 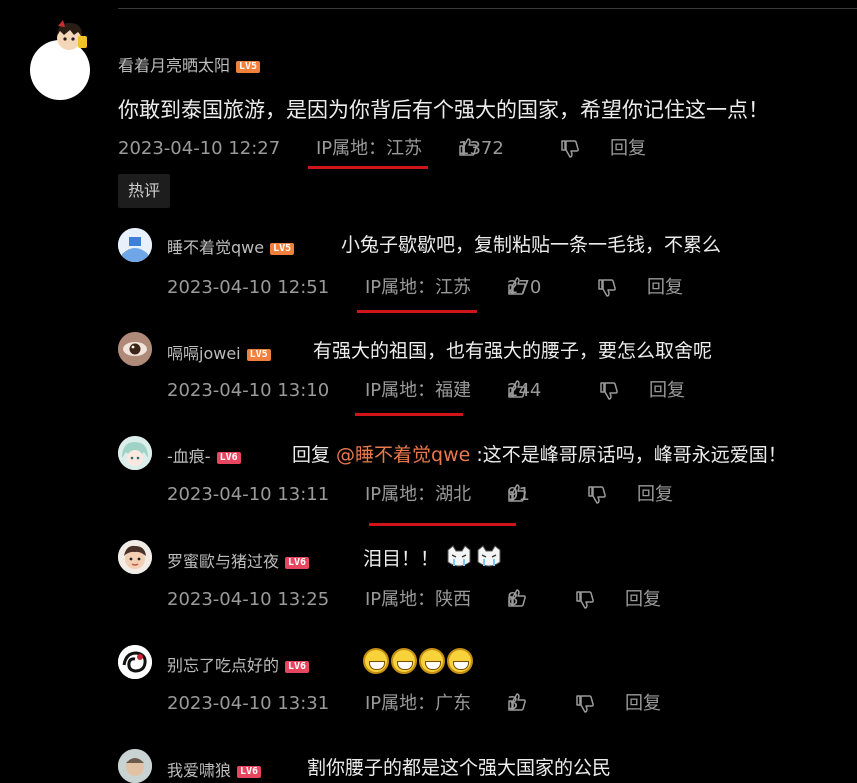 I want to click on like-count: 270, so click(x=524, y=287).